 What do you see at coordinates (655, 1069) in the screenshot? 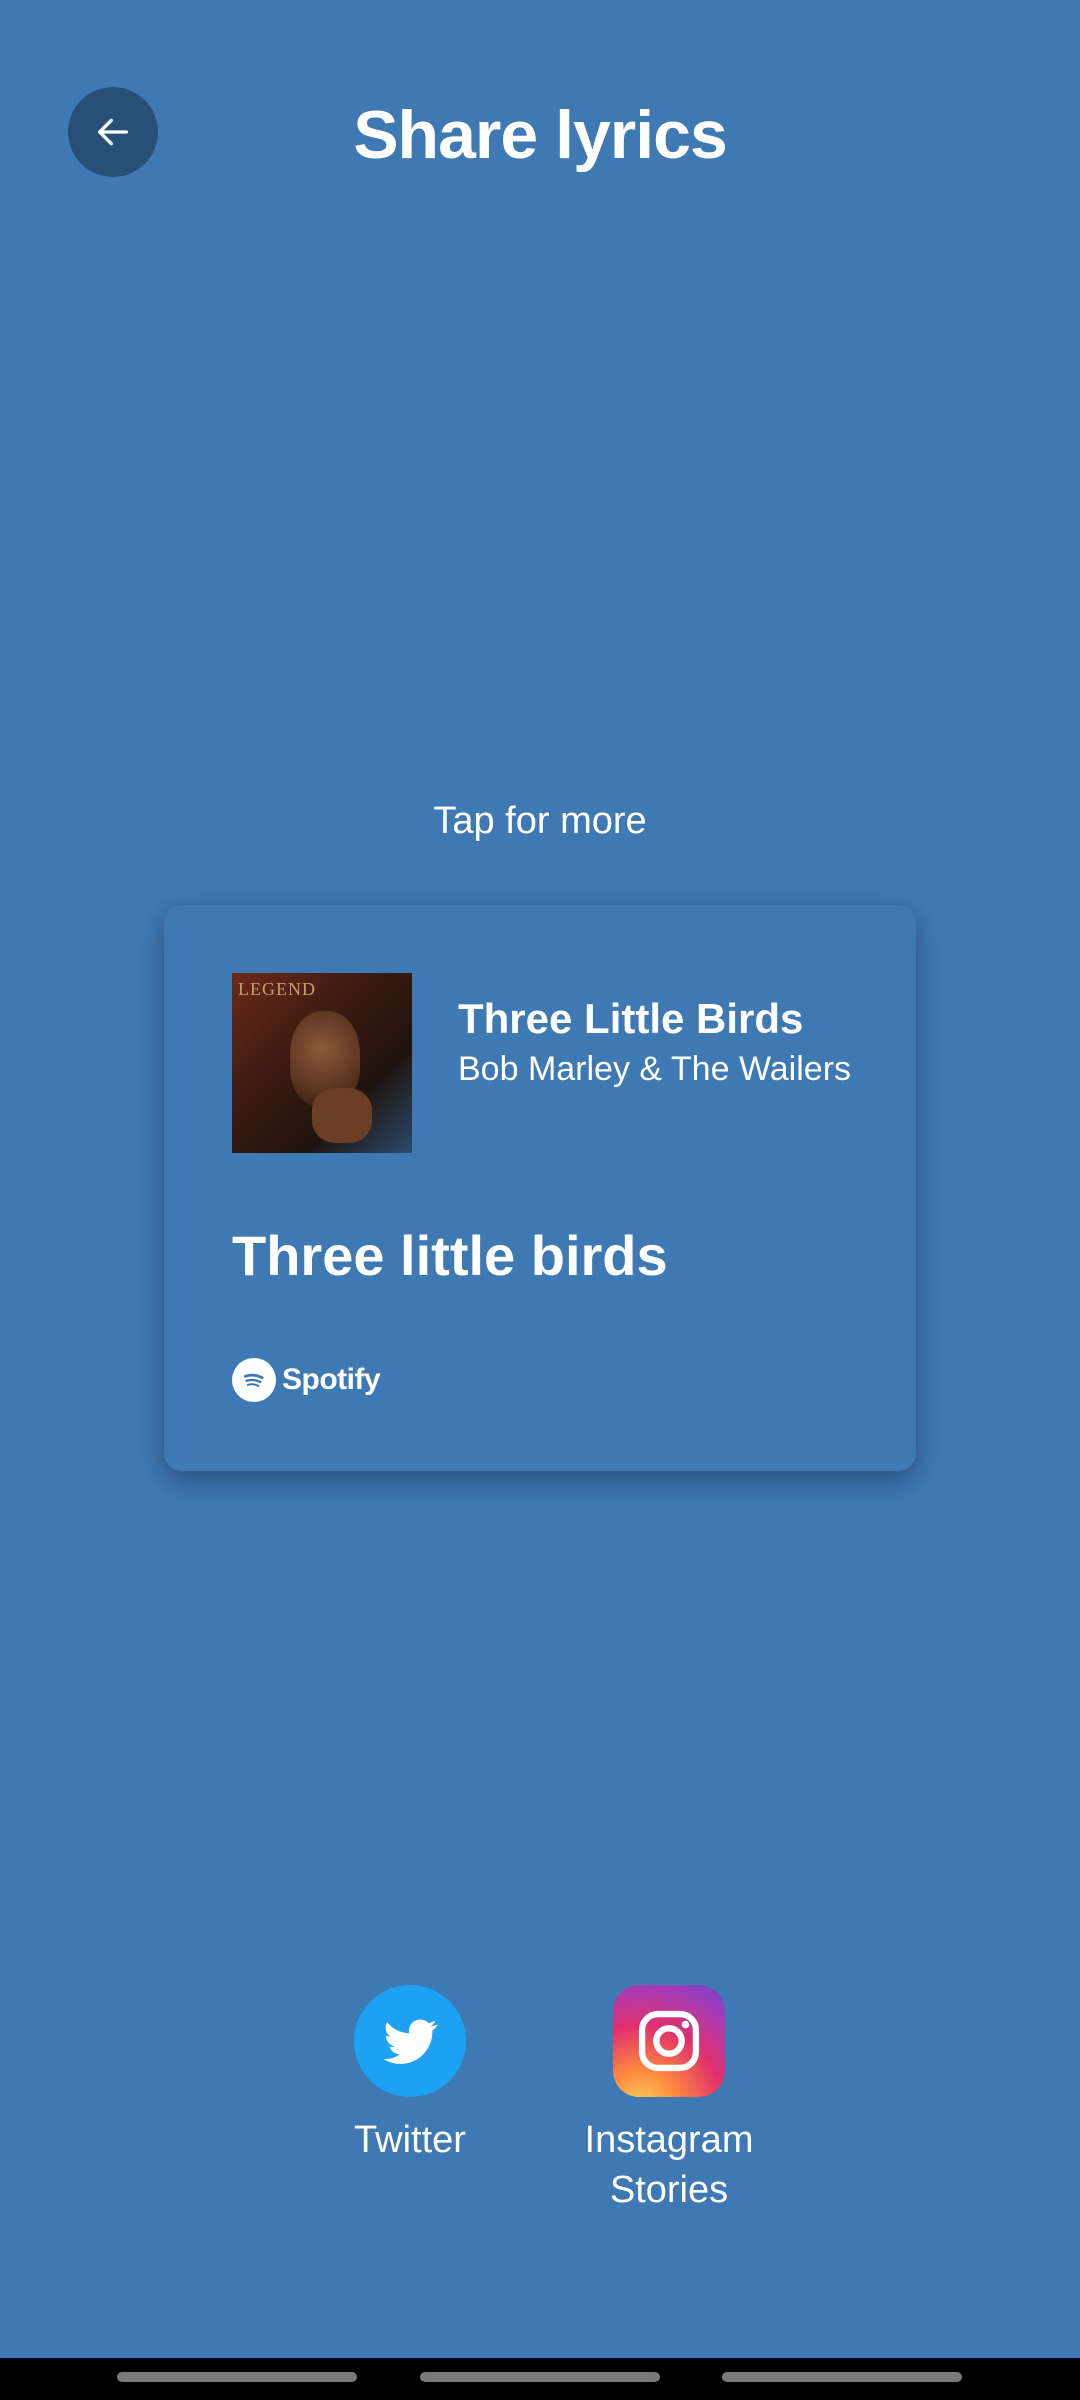
I see `artist-name: Bob Marley & The Wailers` at bounding box center [655, 1069].